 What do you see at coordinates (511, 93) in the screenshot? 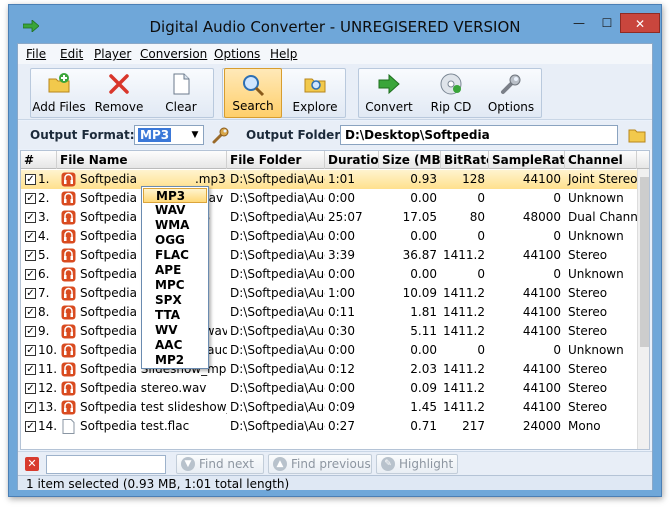
I see `options-button: Options` at bounding box center [511, 93].